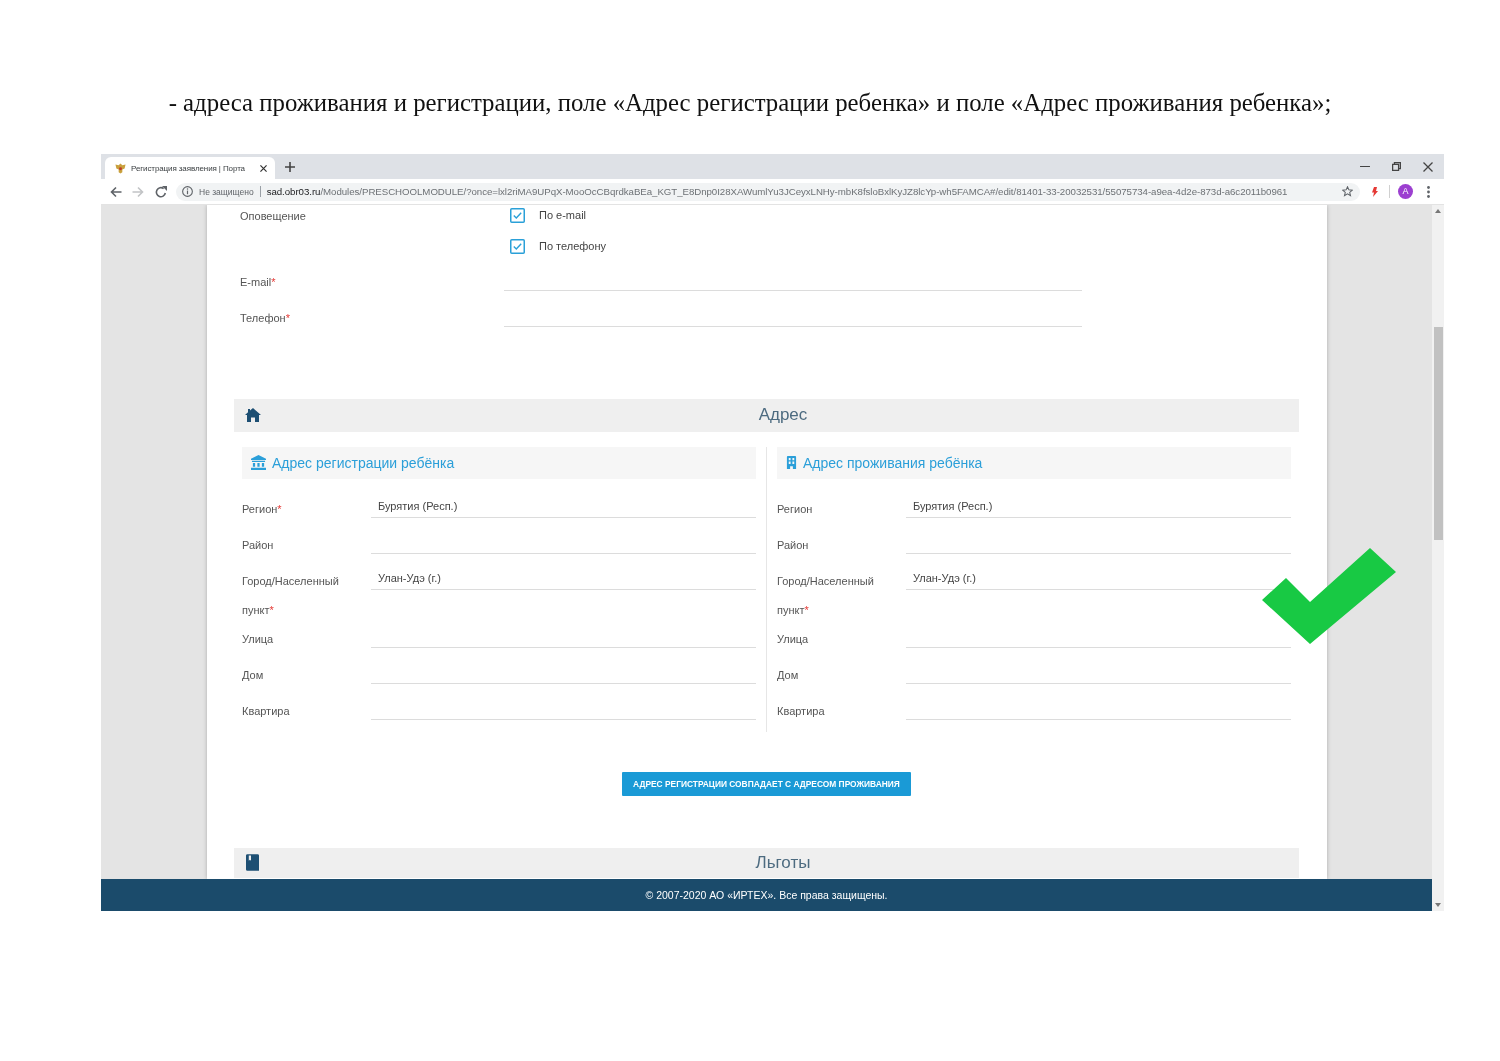 The width and height of the screenshot is (1500, 1061). I want to click on caption-text: - адреса проживания и регистрации, поле «Адрес регистрации ребенка» и поле «Адрес проживания ребенка»;, so click(750, 102).